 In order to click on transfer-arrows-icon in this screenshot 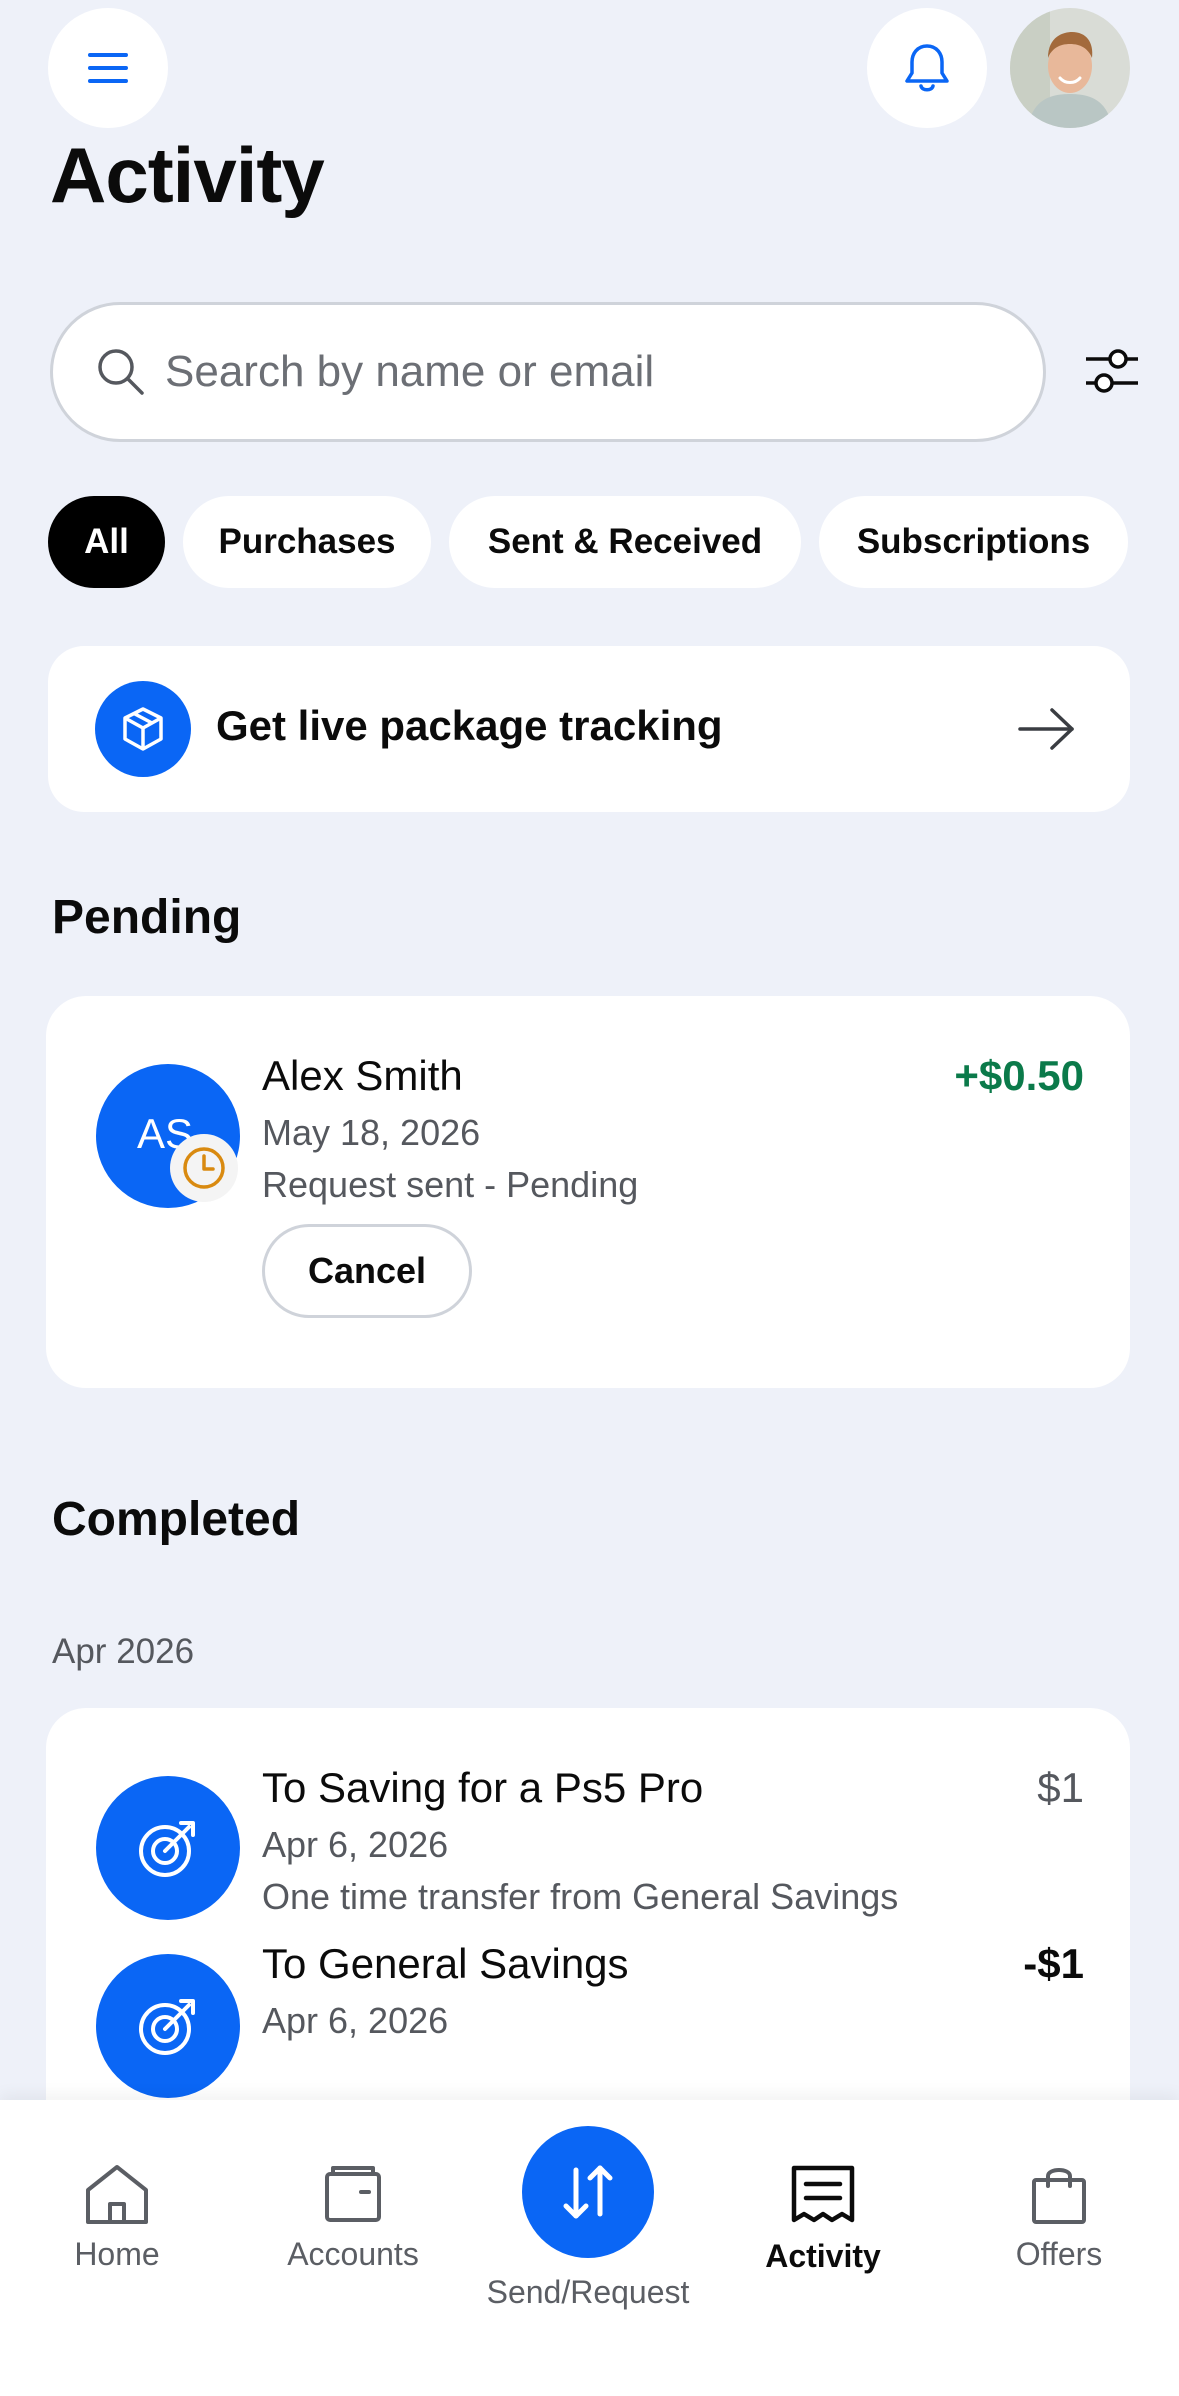, I will do `click(588, 2192)`.